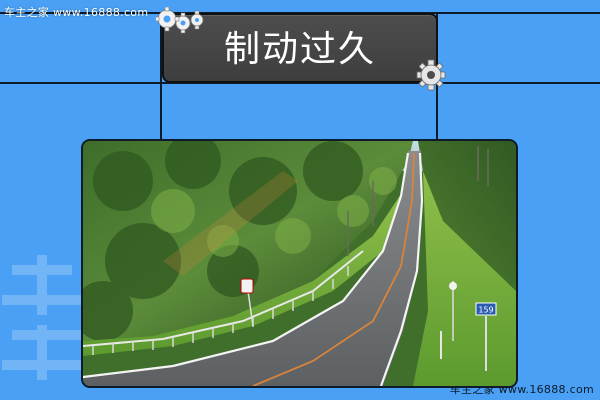  Describe the element at coordinates (180, 20) in the screenshot. I see `gears-icon` at that location.